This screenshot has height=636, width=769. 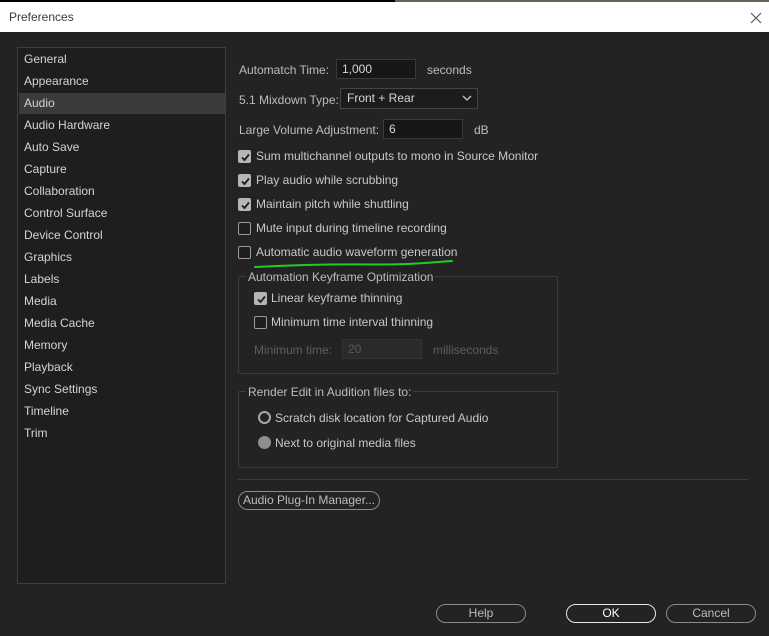 What do you see at coordinates (481, 130) in the screenshot?
I see `large-volume-unit: dB` at bounding box center [481, 130].